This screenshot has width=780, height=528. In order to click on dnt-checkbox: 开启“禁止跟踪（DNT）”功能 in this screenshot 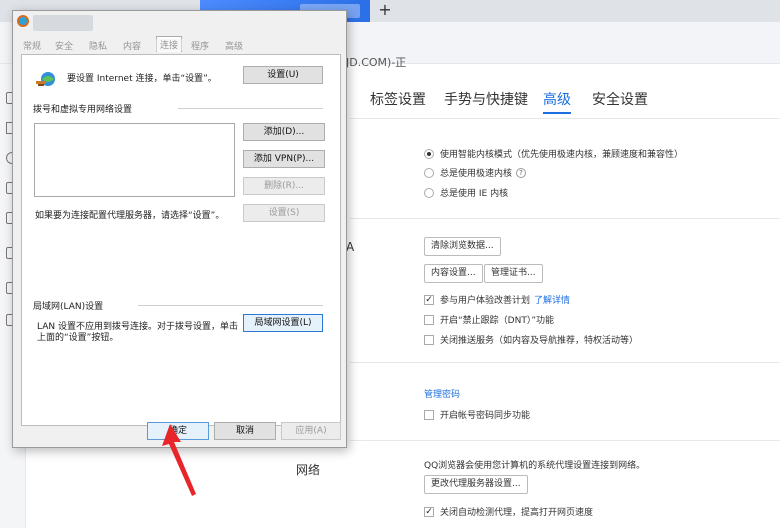, I will do `click(489, 319)`.